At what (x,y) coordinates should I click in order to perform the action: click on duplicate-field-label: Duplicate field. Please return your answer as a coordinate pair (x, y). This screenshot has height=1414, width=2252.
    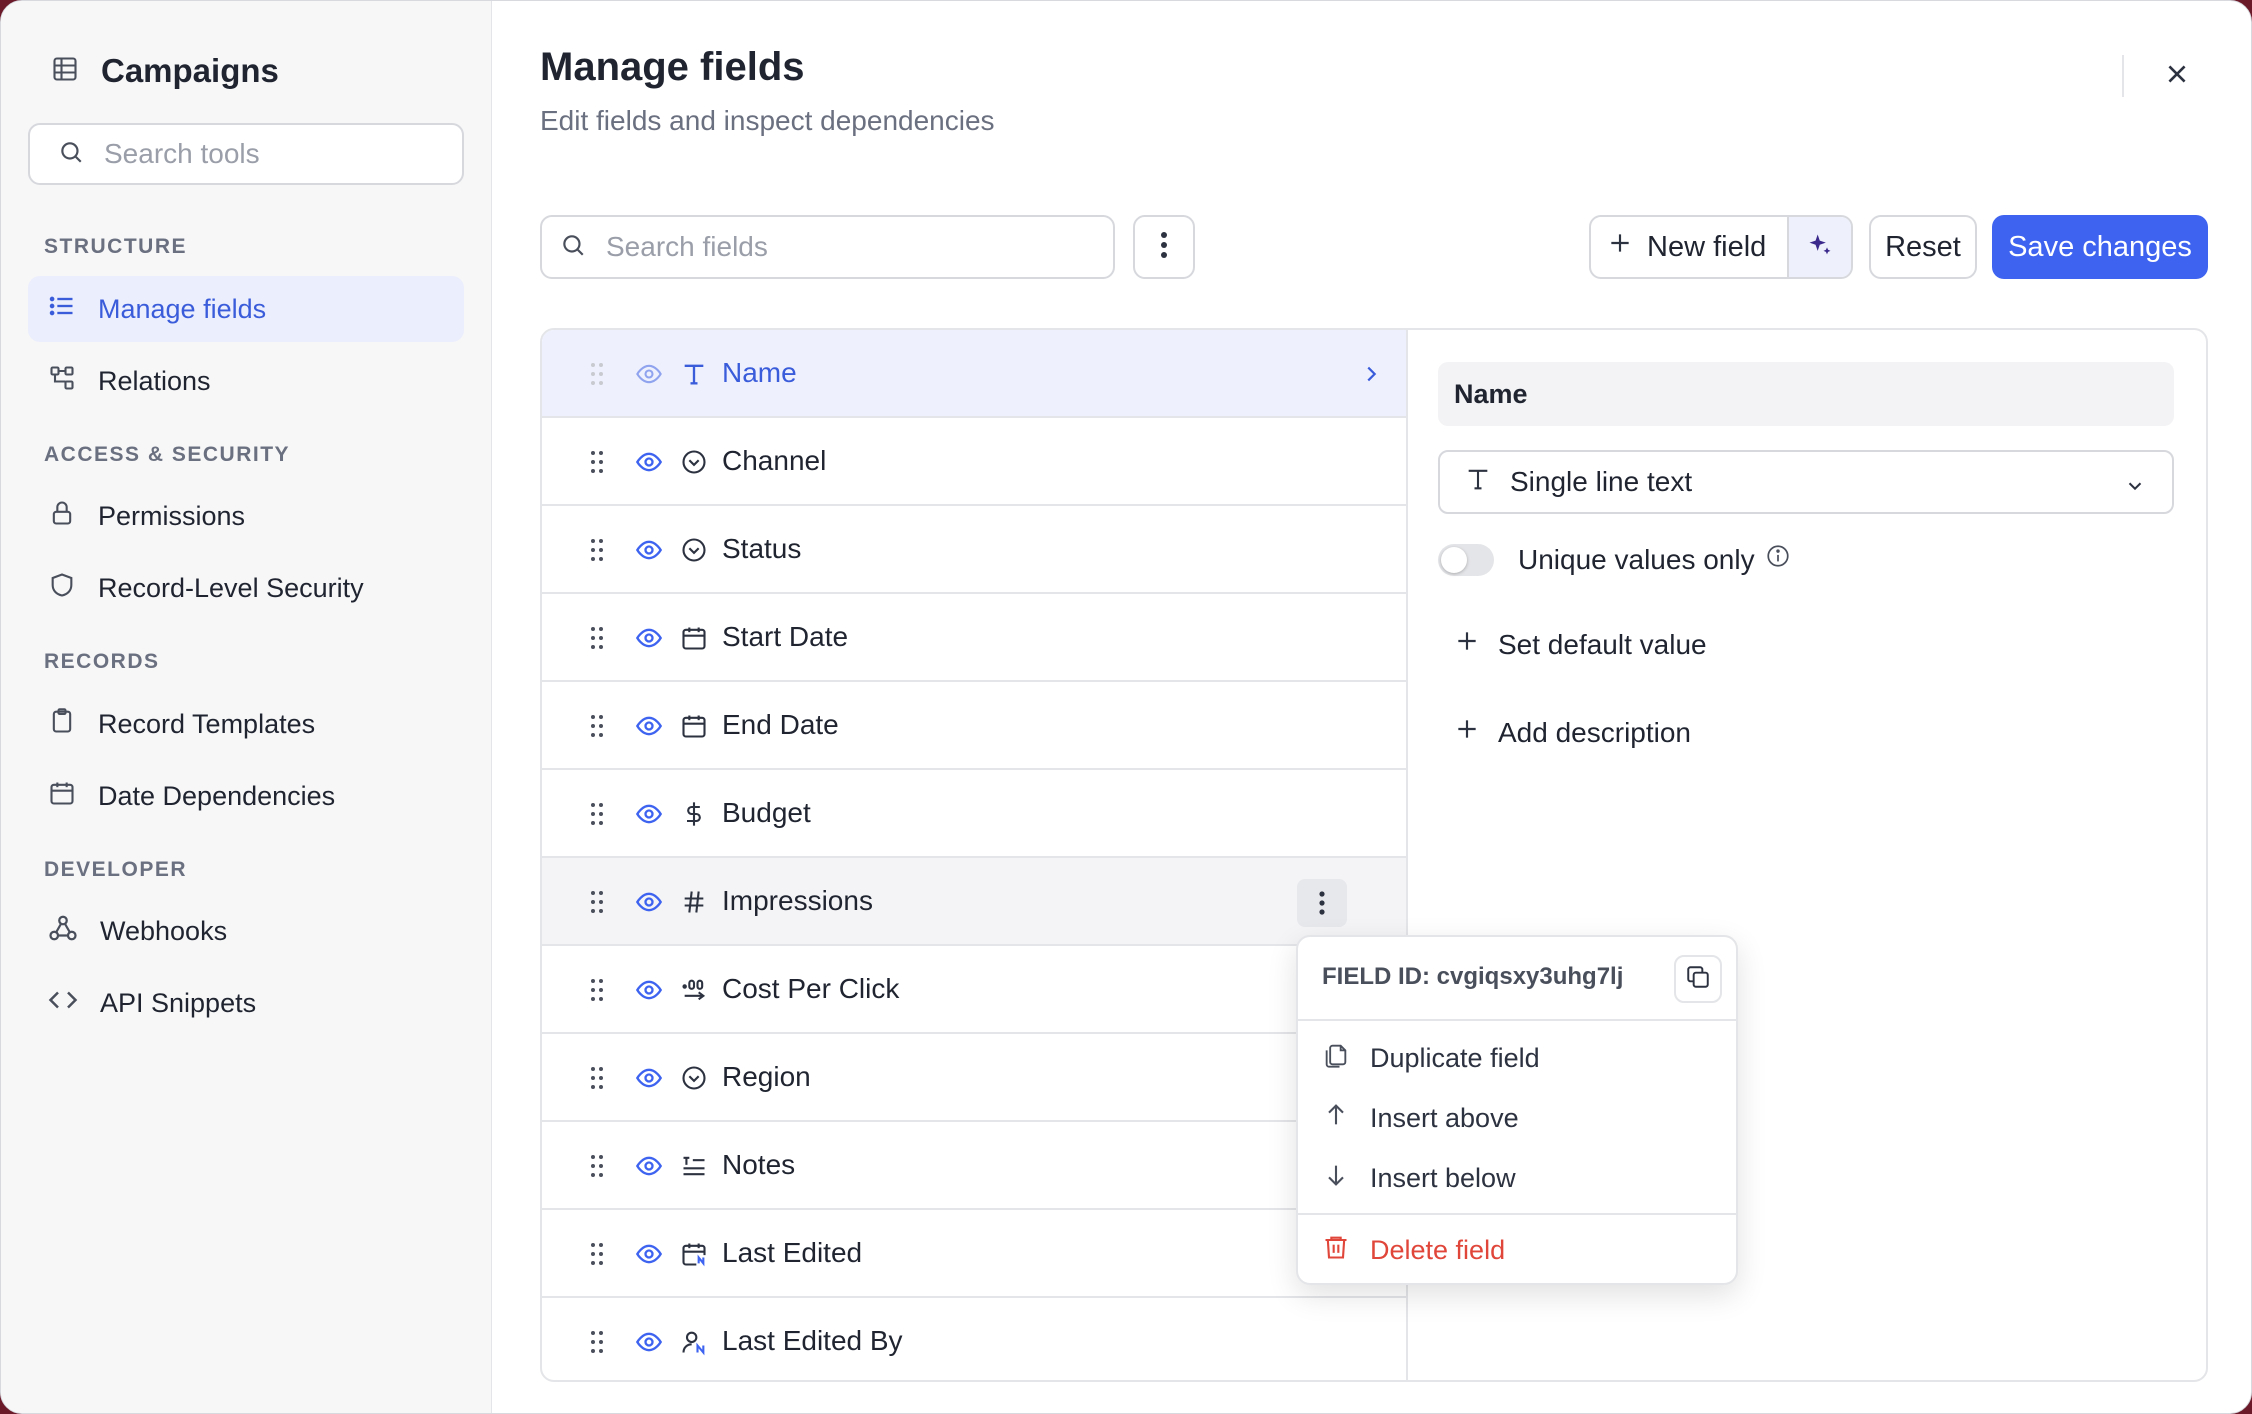
    Looking at the image, I should click on (1455, 1058).